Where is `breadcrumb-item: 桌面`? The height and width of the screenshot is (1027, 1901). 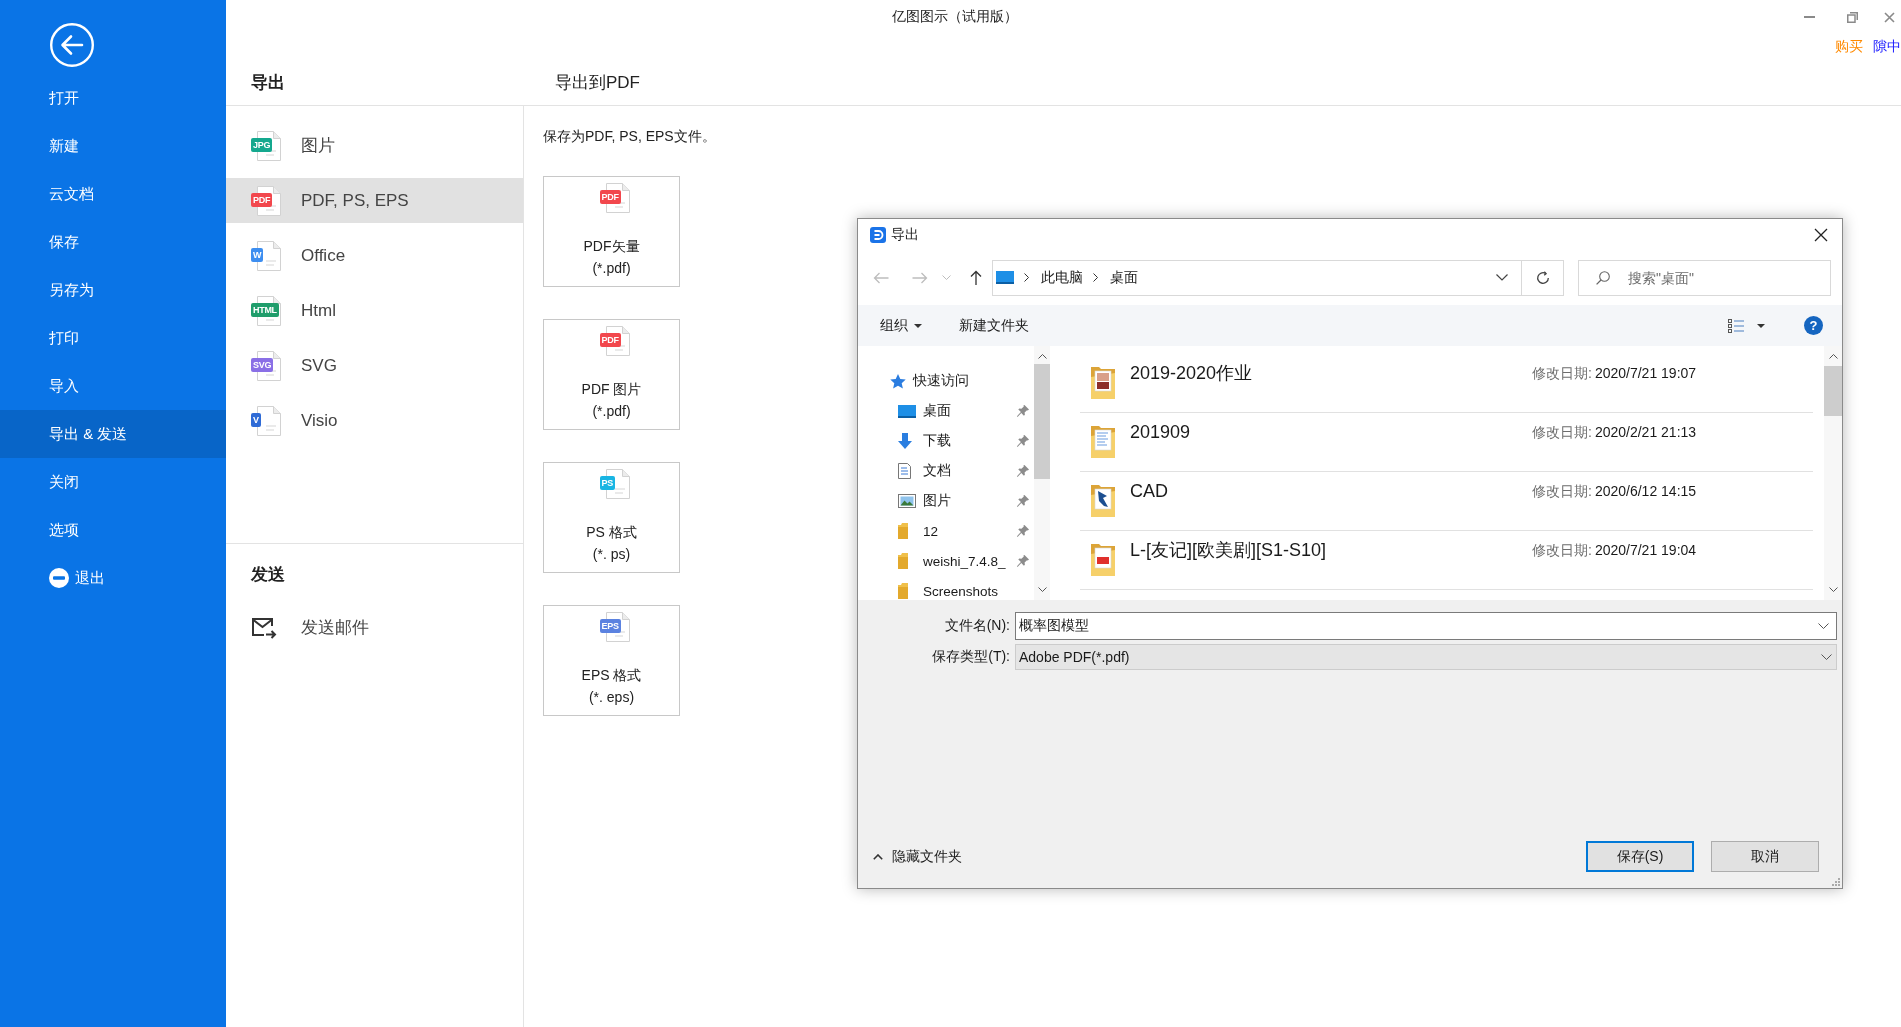 breadcrumb-item: 桌面 is located at coordinates (1124, 277).